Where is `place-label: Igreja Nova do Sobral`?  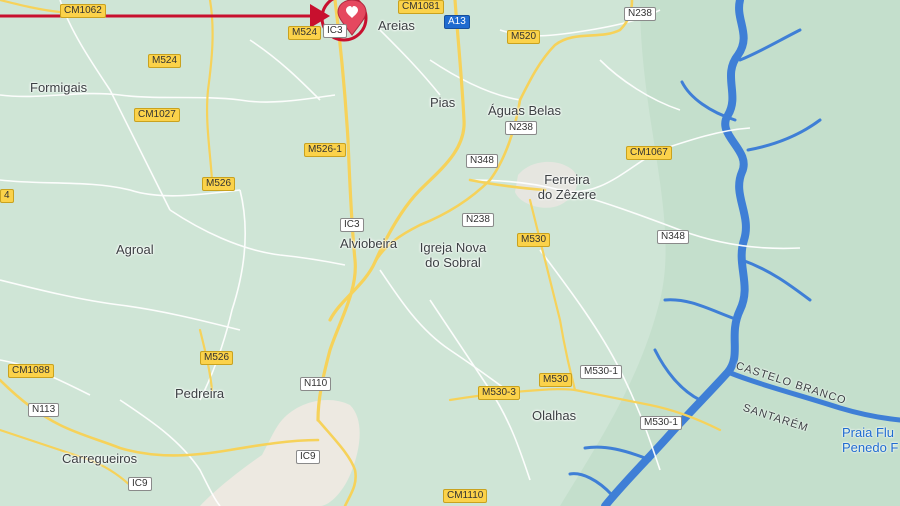
place-label: Igreja Nova do Sobral is located at coordinates (453, 255).